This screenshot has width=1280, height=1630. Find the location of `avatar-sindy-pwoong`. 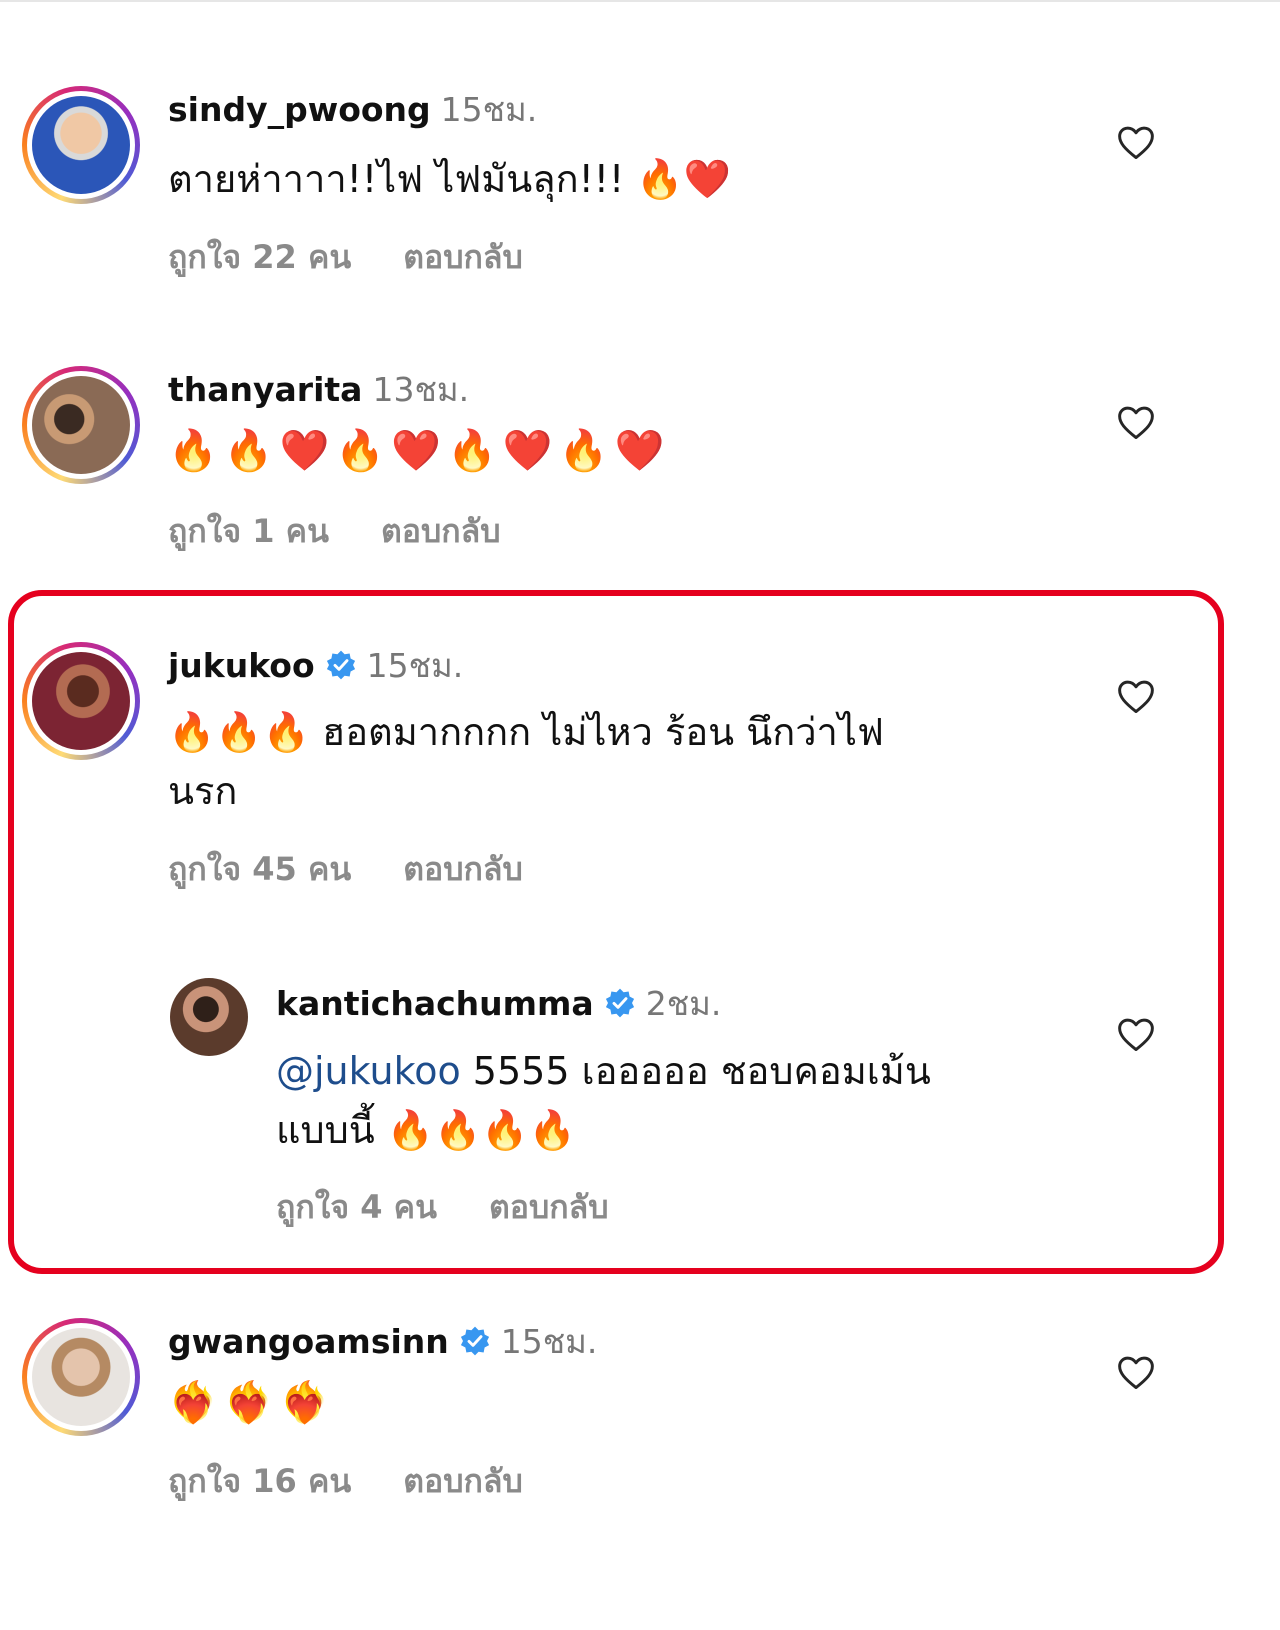

avatar-sindy-pwoong is located at coordinates (81, 145).